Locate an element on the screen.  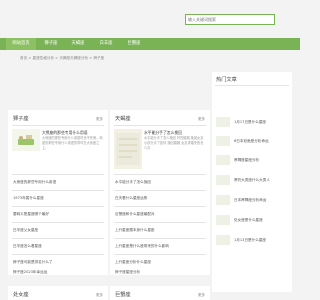
list-item: 水平能分手了怎么挽回 is located at coordinates (133, 182).